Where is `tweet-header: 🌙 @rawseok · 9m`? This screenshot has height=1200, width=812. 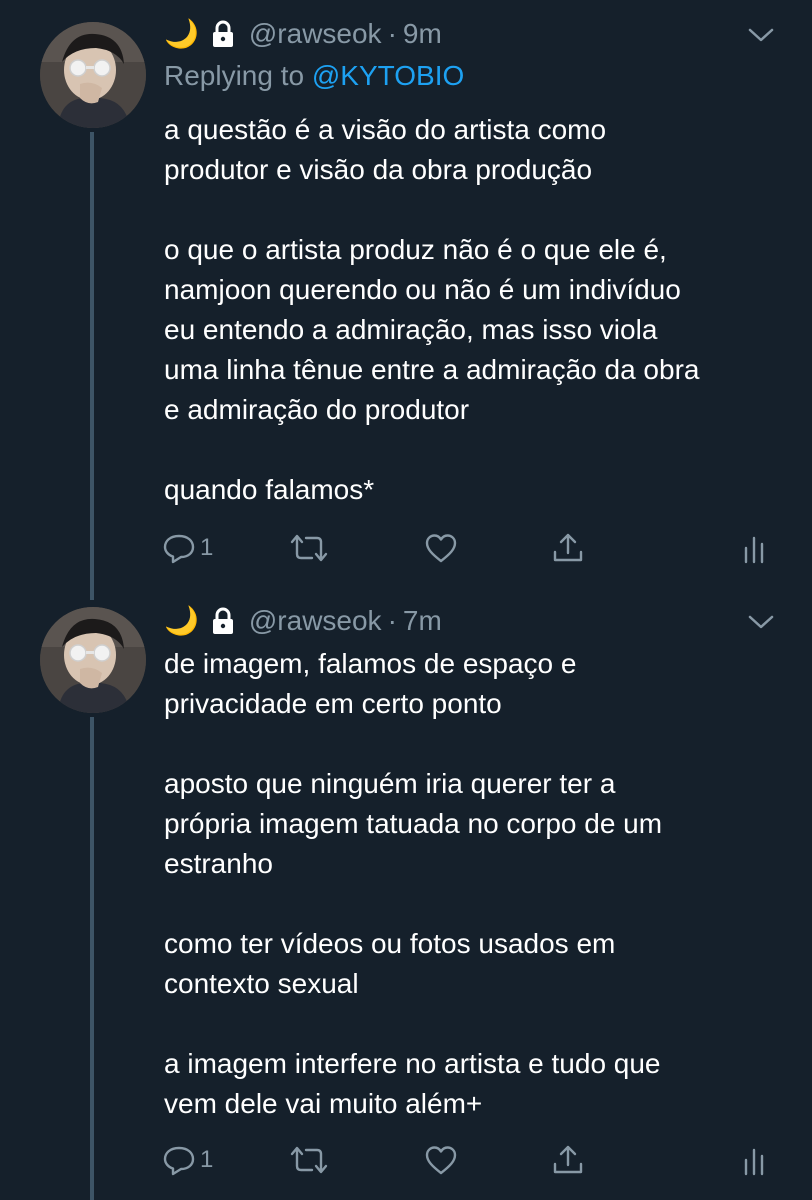
tweet-header: 🌙 @rawseok · 9m is located at coordinates (303, 34).